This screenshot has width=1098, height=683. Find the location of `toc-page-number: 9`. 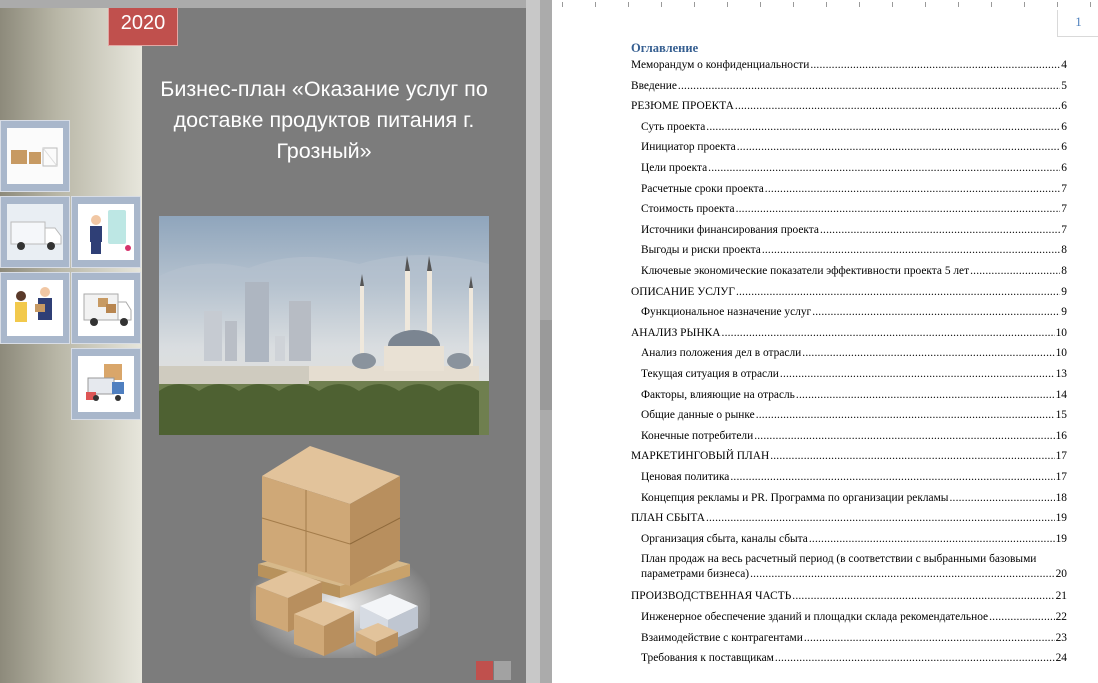

toc-page-number: 9 is located at coordinates (1064, 291).